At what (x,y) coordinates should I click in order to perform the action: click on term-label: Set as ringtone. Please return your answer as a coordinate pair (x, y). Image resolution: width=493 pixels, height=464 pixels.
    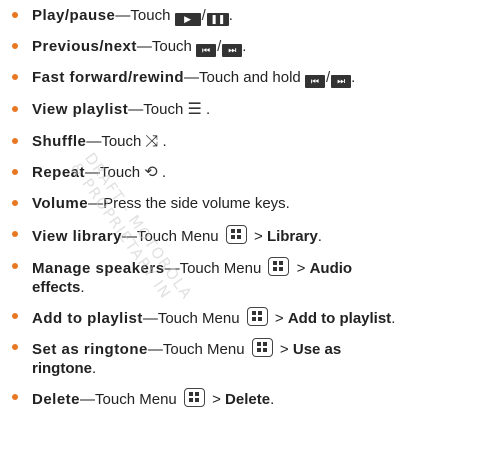
    Looking at the image, I should click on (90, 349).